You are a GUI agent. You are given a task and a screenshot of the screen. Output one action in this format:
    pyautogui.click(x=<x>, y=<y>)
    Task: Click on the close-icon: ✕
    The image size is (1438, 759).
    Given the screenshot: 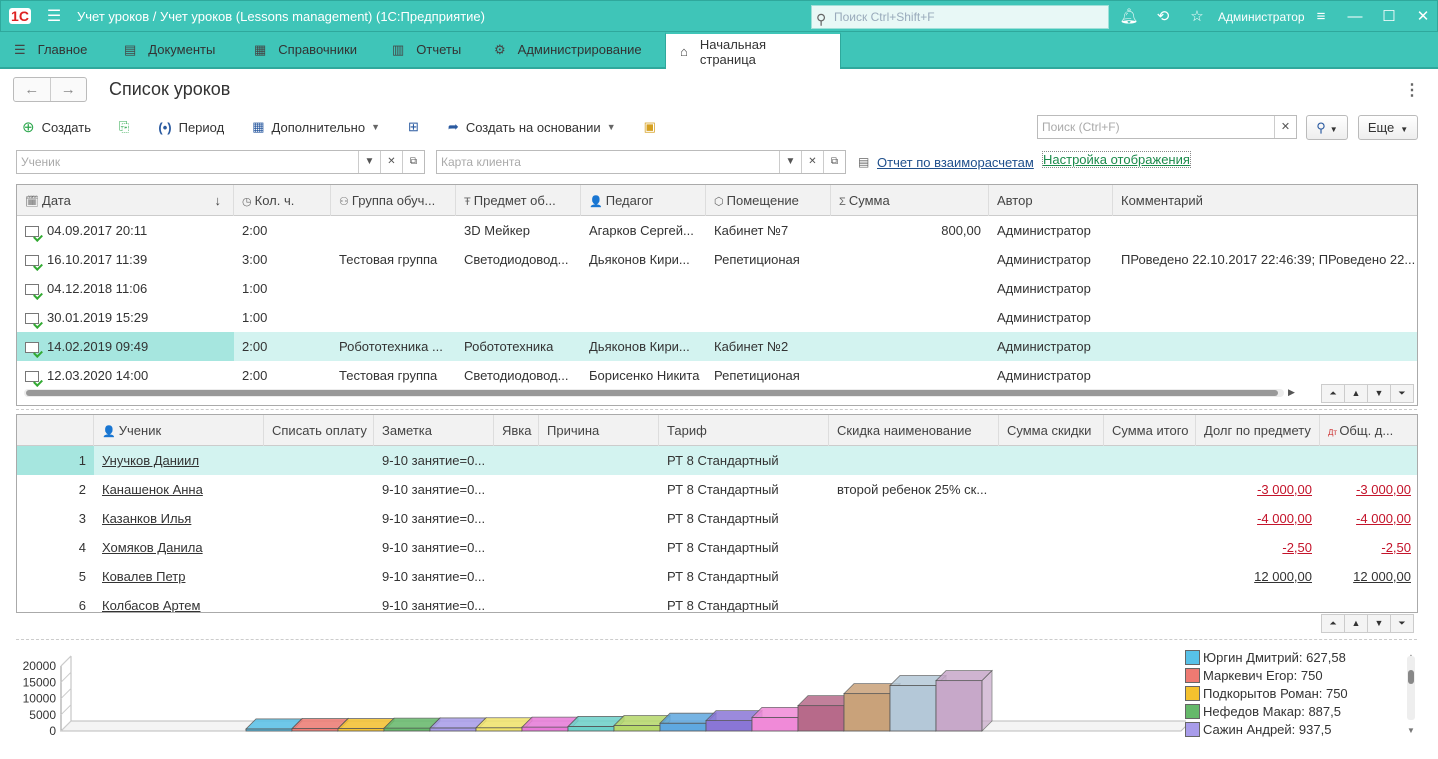 What is the action you would take?
    pyautogui.click(x=1423, y=17)
    